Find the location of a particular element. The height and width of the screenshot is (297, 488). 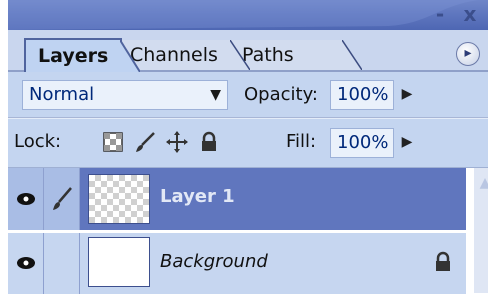

tab-layers-edge is located at coordinates (130, 56).